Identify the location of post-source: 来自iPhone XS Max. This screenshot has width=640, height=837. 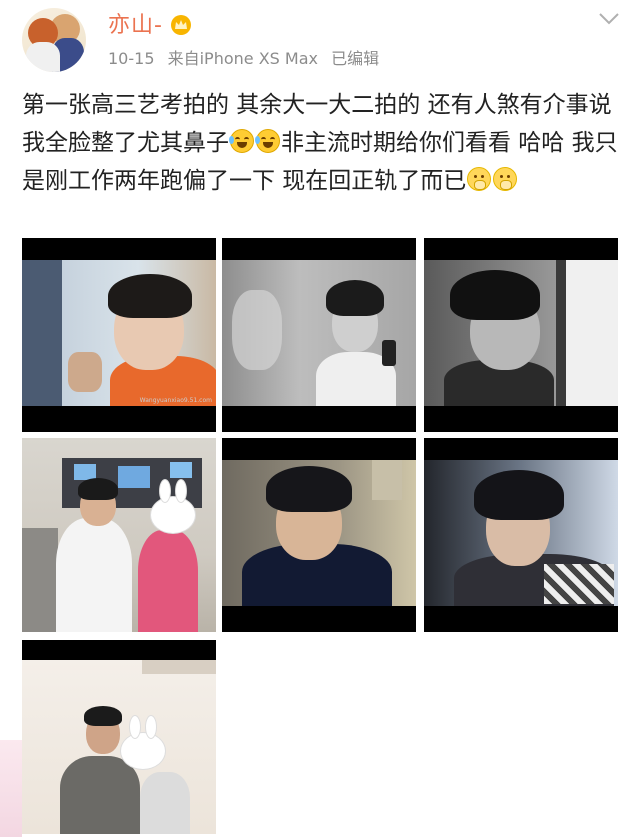
(243, 58).